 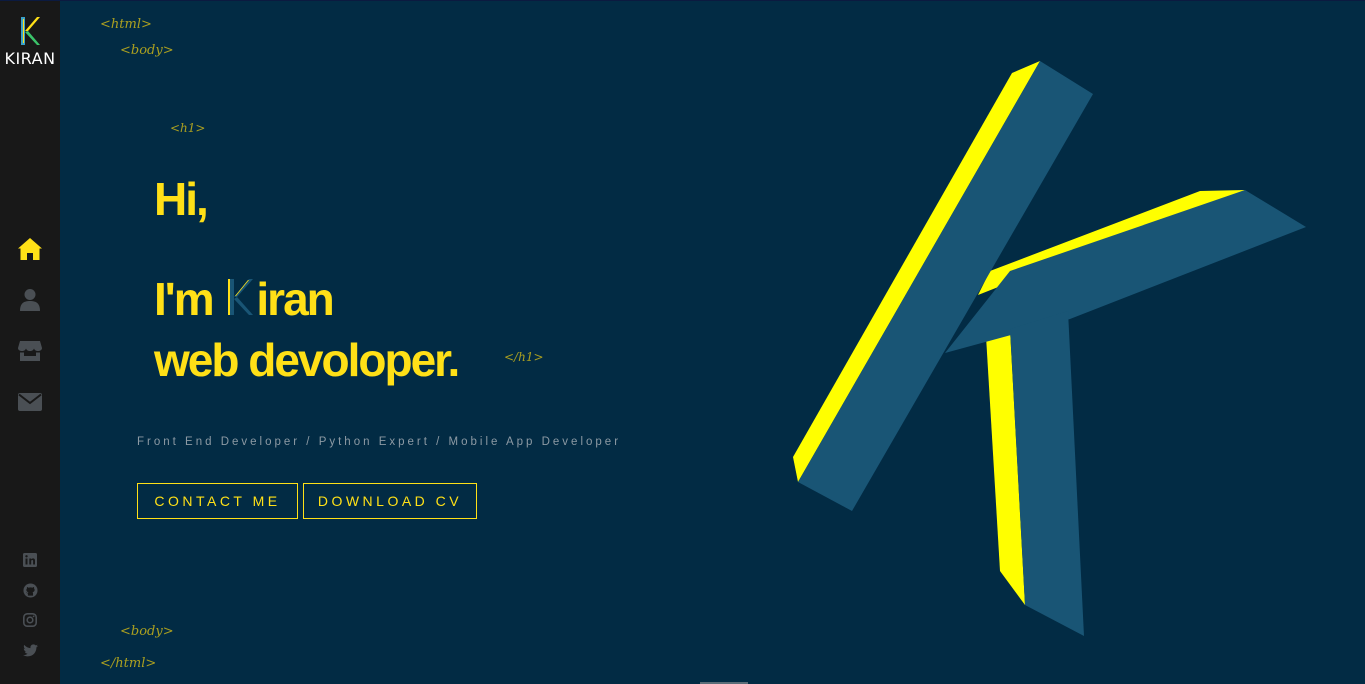 I want to click on nav-about, so click(x=30, y=300).